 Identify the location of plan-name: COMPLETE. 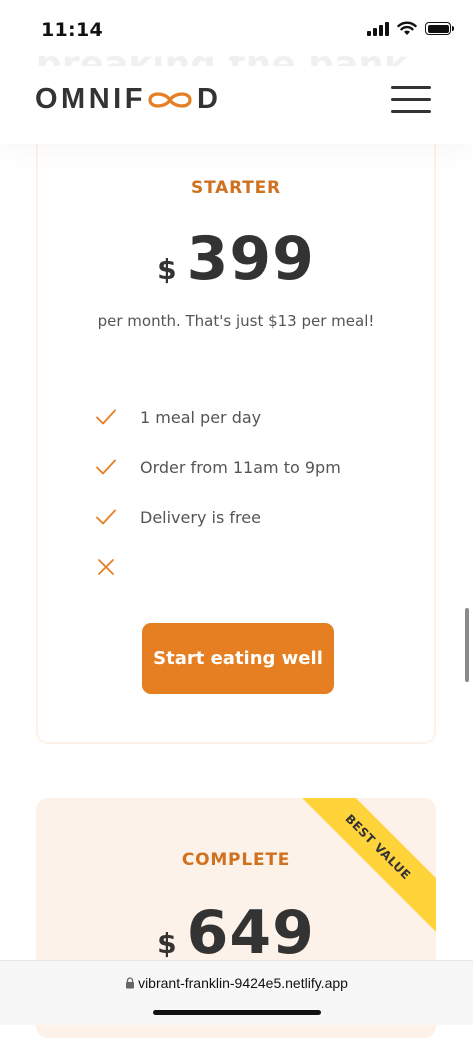
(236, 860).